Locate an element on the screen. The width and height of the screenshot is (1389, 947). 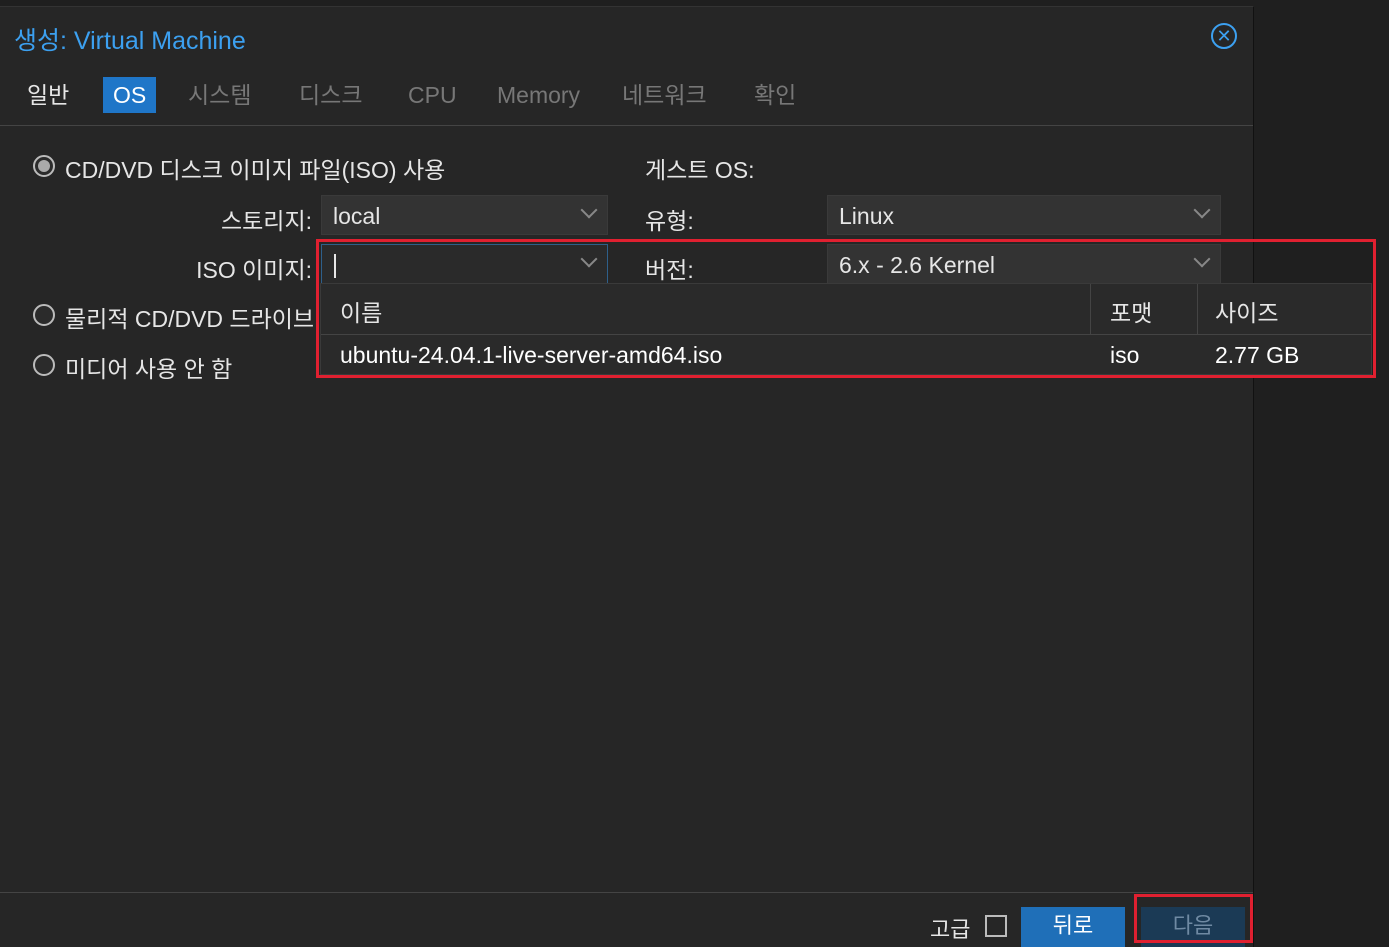
iso-file-format: iso is located at coordinates (1125, 355).